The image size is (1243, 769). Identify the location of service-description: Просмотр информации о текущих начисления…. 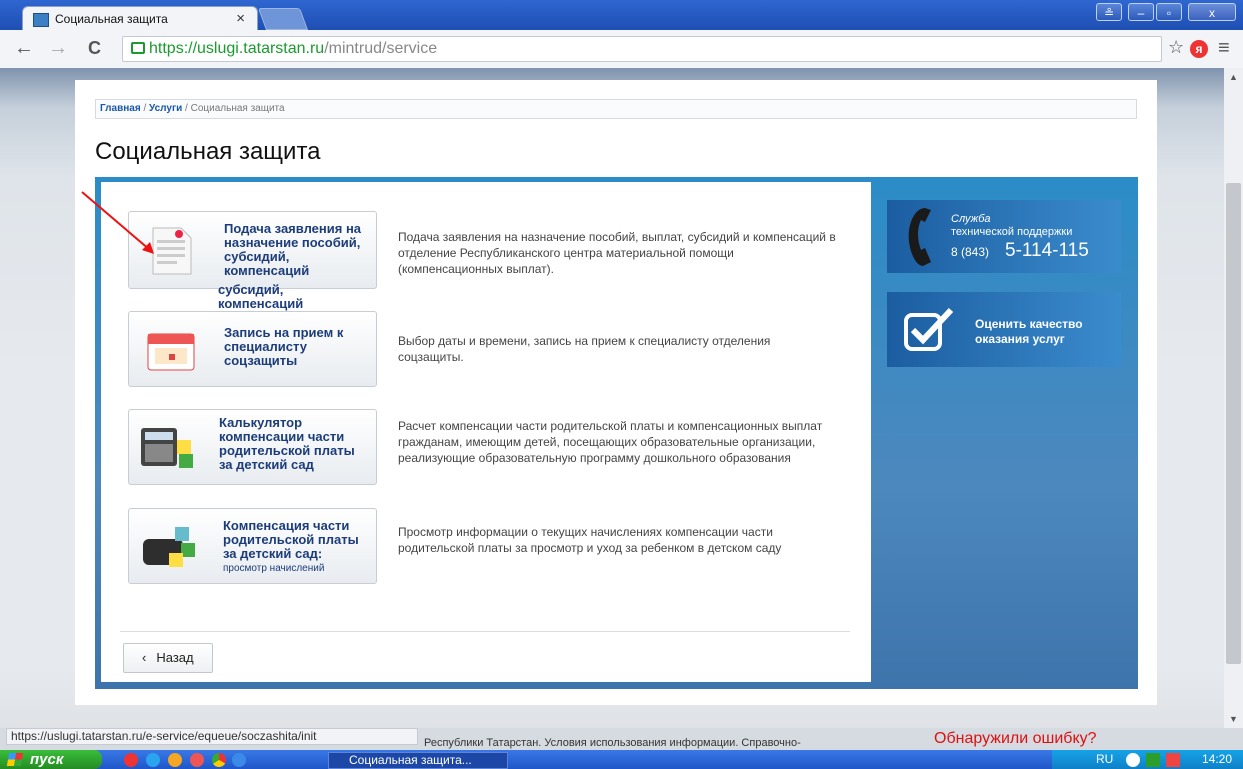
(590, 540).